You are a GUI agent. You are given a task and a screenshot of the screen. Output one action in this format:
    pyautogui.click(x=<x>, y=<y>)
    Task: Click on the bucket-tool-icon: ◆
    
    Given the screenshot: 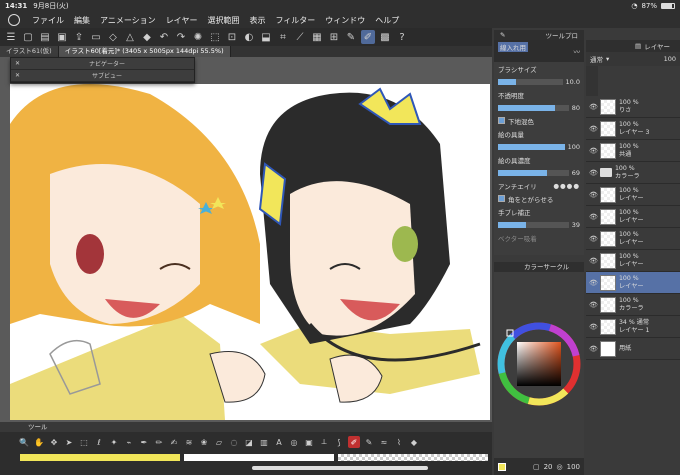 What is the action you would take?
    pyautogui.click(x=414, y=442)
    